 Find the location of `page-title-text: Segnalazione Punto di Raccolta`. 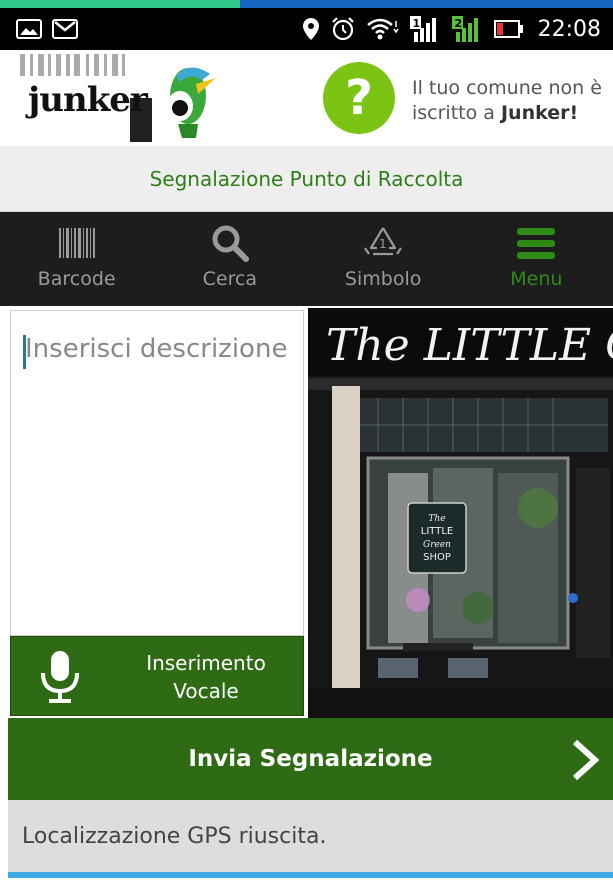

page-title-text: Segnalazione Punto di Raccolta is located at coordinates (306, 178).